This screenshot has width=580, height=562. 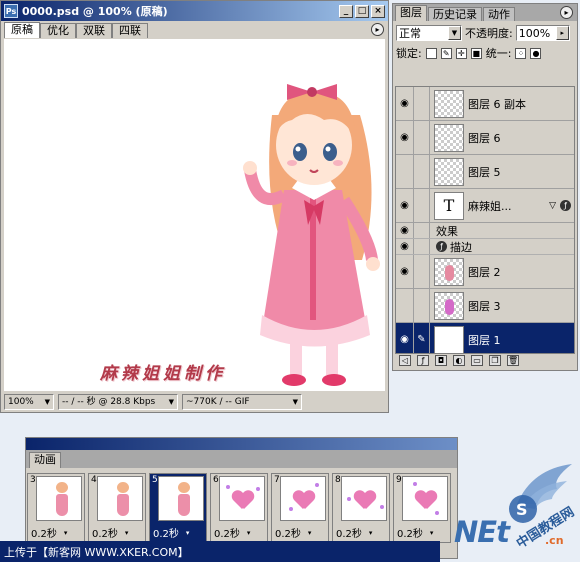 What do you see at coordinates (495, 360) in the screenshot?
I see `new-layer-icon: ❐` at bounding box center [495, 360].